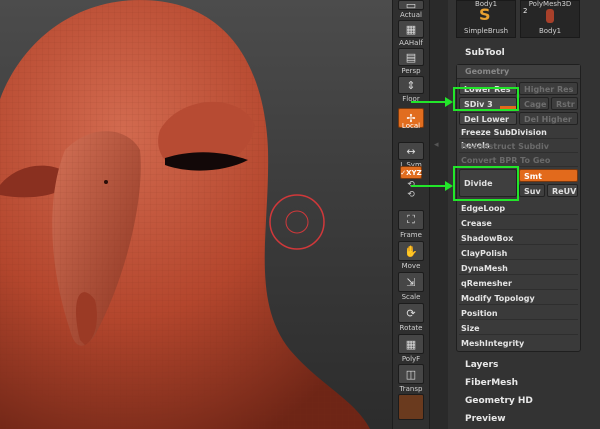  What do you see at coordinates (548, 175) in the screenshot?
I see `smt-toggle: Smt` at bounding box center [548, 175].